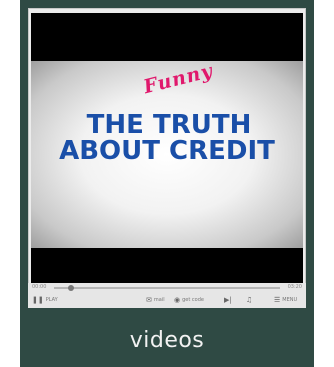 This screenshot has height=367, width=334. I want to click on next-button: ▶|, so click(228, 300).